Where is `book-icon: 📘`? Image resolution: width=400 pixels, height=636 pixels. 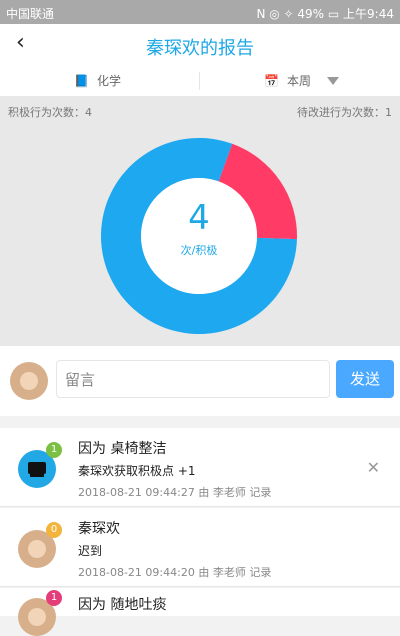 book-icon: 📘 is located at coordinates (81, 80).